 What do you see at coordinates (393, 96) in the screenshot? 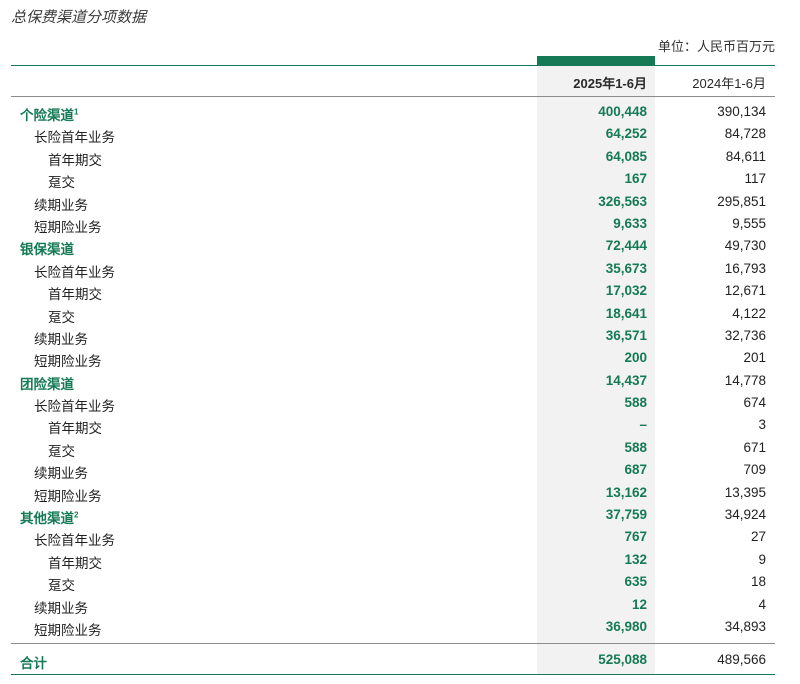
I see `header-rule` at bounding box center [393, 96].